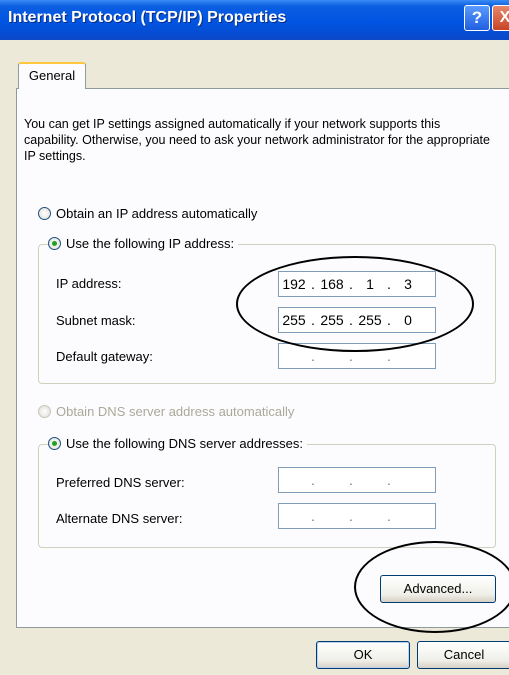 The image size is (509, 675). What do you see at coordinates (294, 284) in the screenshot?
I see `ip-octet-1: 192` at bounding box center [294, 284].